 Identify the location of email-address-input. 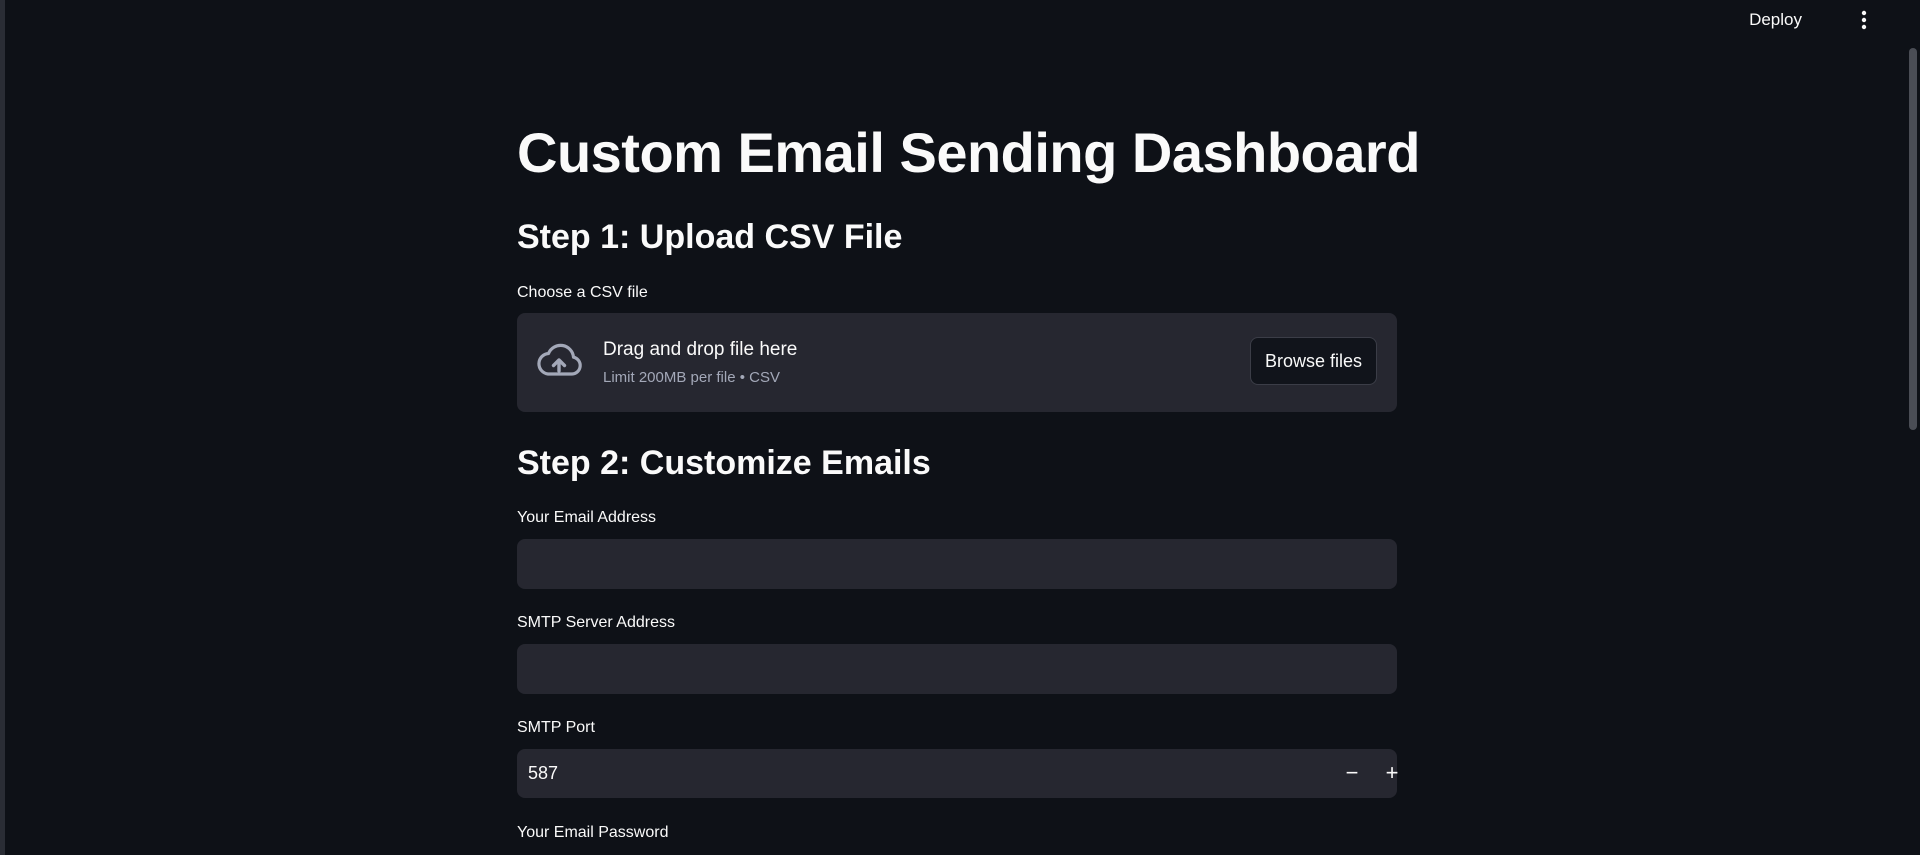
(957, 564).